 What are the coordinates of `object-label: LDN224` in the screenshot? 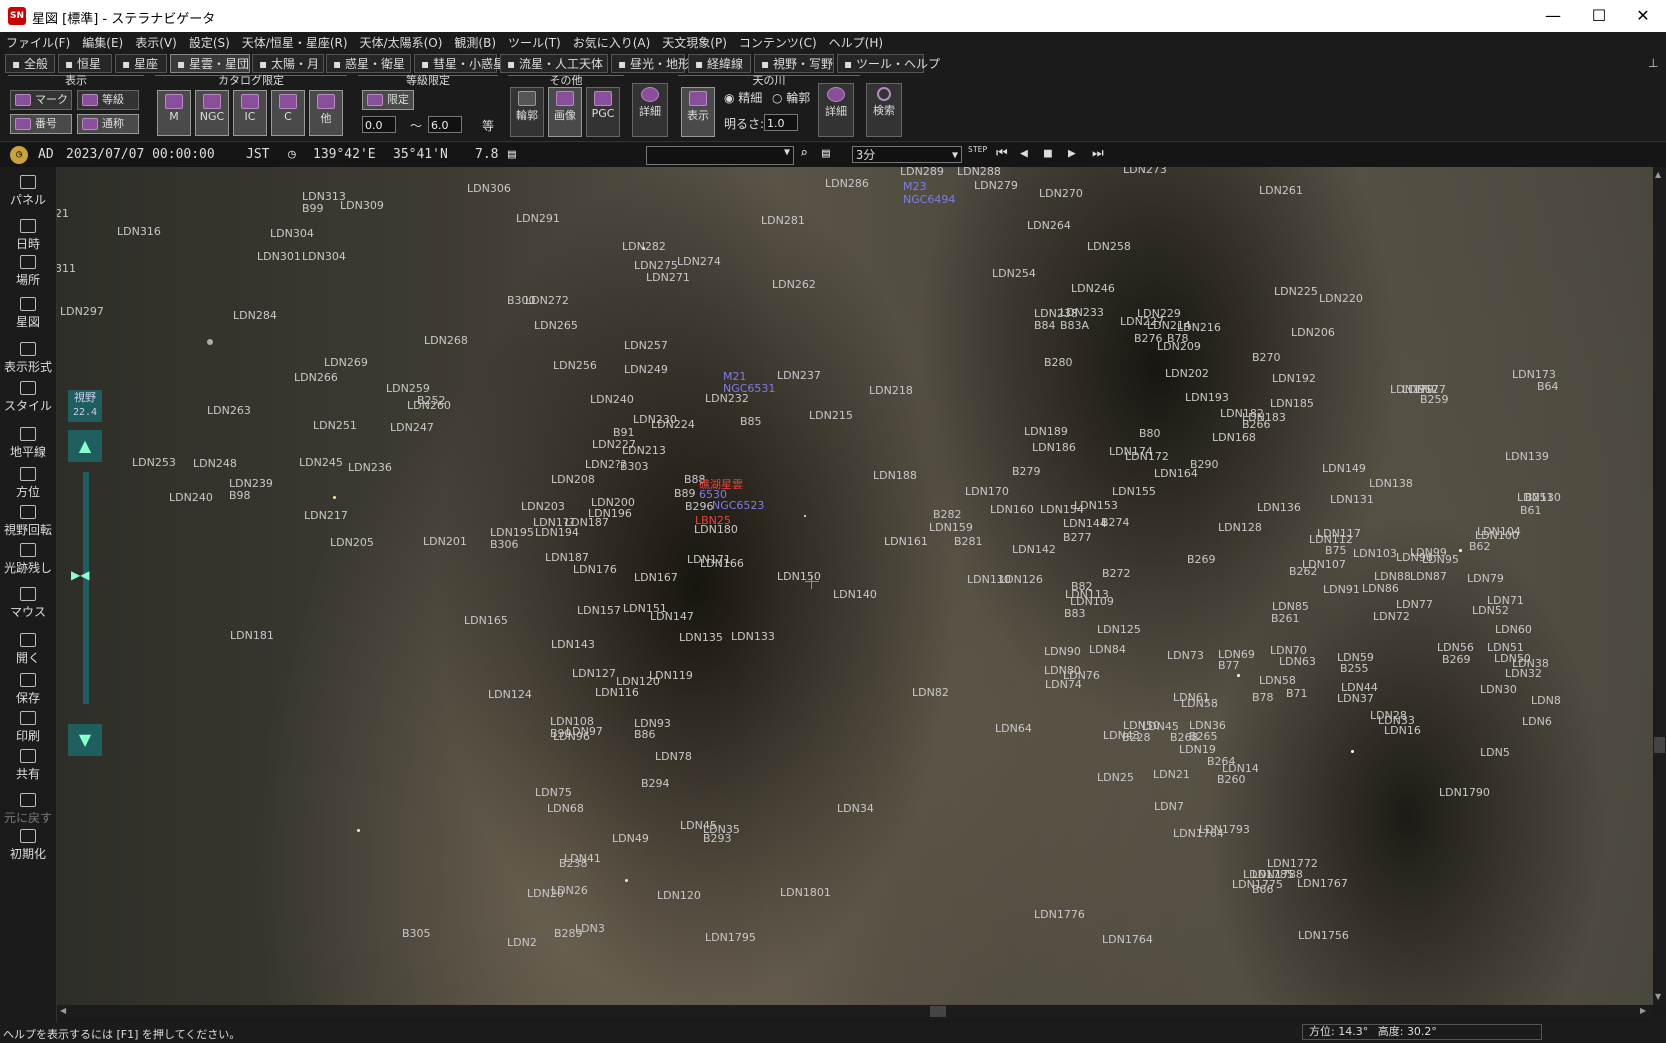 It's located at (673, 424).